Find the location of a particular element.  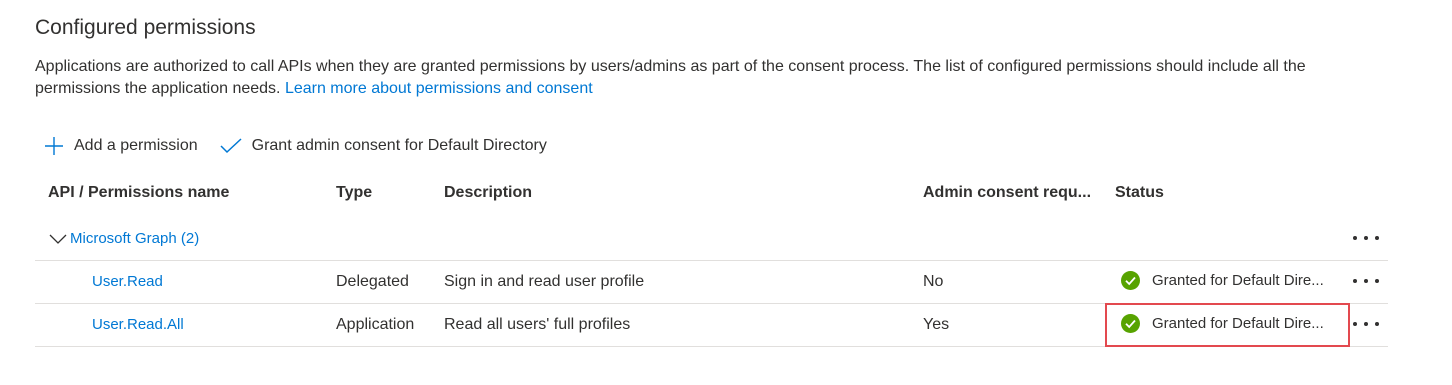

column-header-description: Description is located at coordinates (488, 193).